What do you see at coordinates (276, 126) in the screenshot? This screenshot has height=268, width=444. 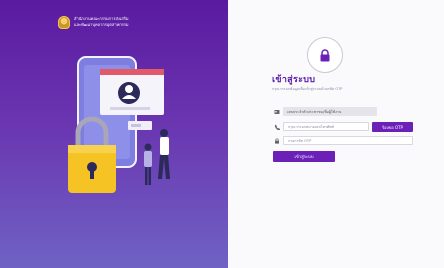 I see `phone-icon` at bounding box center [276, 126].